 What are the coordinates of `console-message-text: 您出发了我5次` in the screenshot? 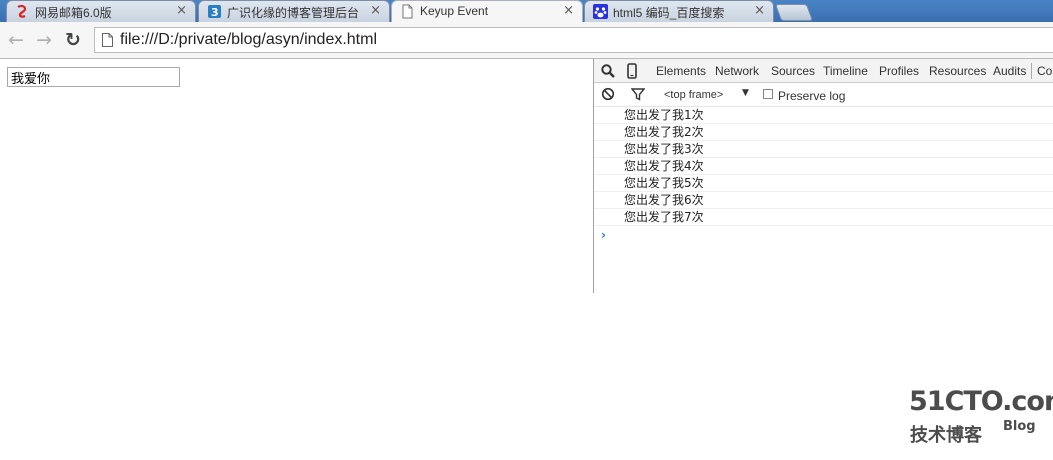 It's located at (664, 183).